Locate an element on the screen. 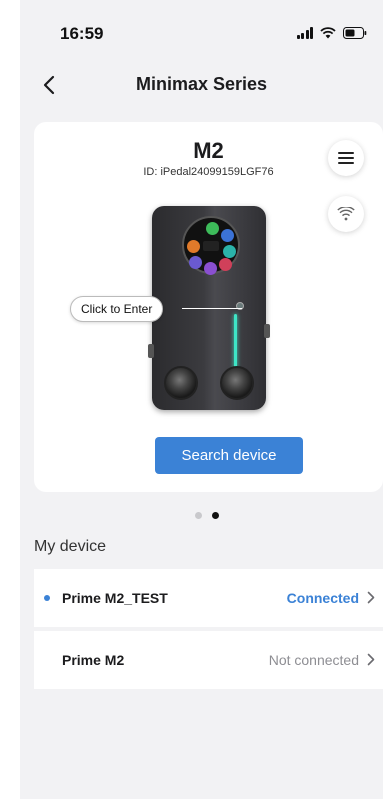  device-name: Prime M2_TEST is located at coordinates (115, 598).